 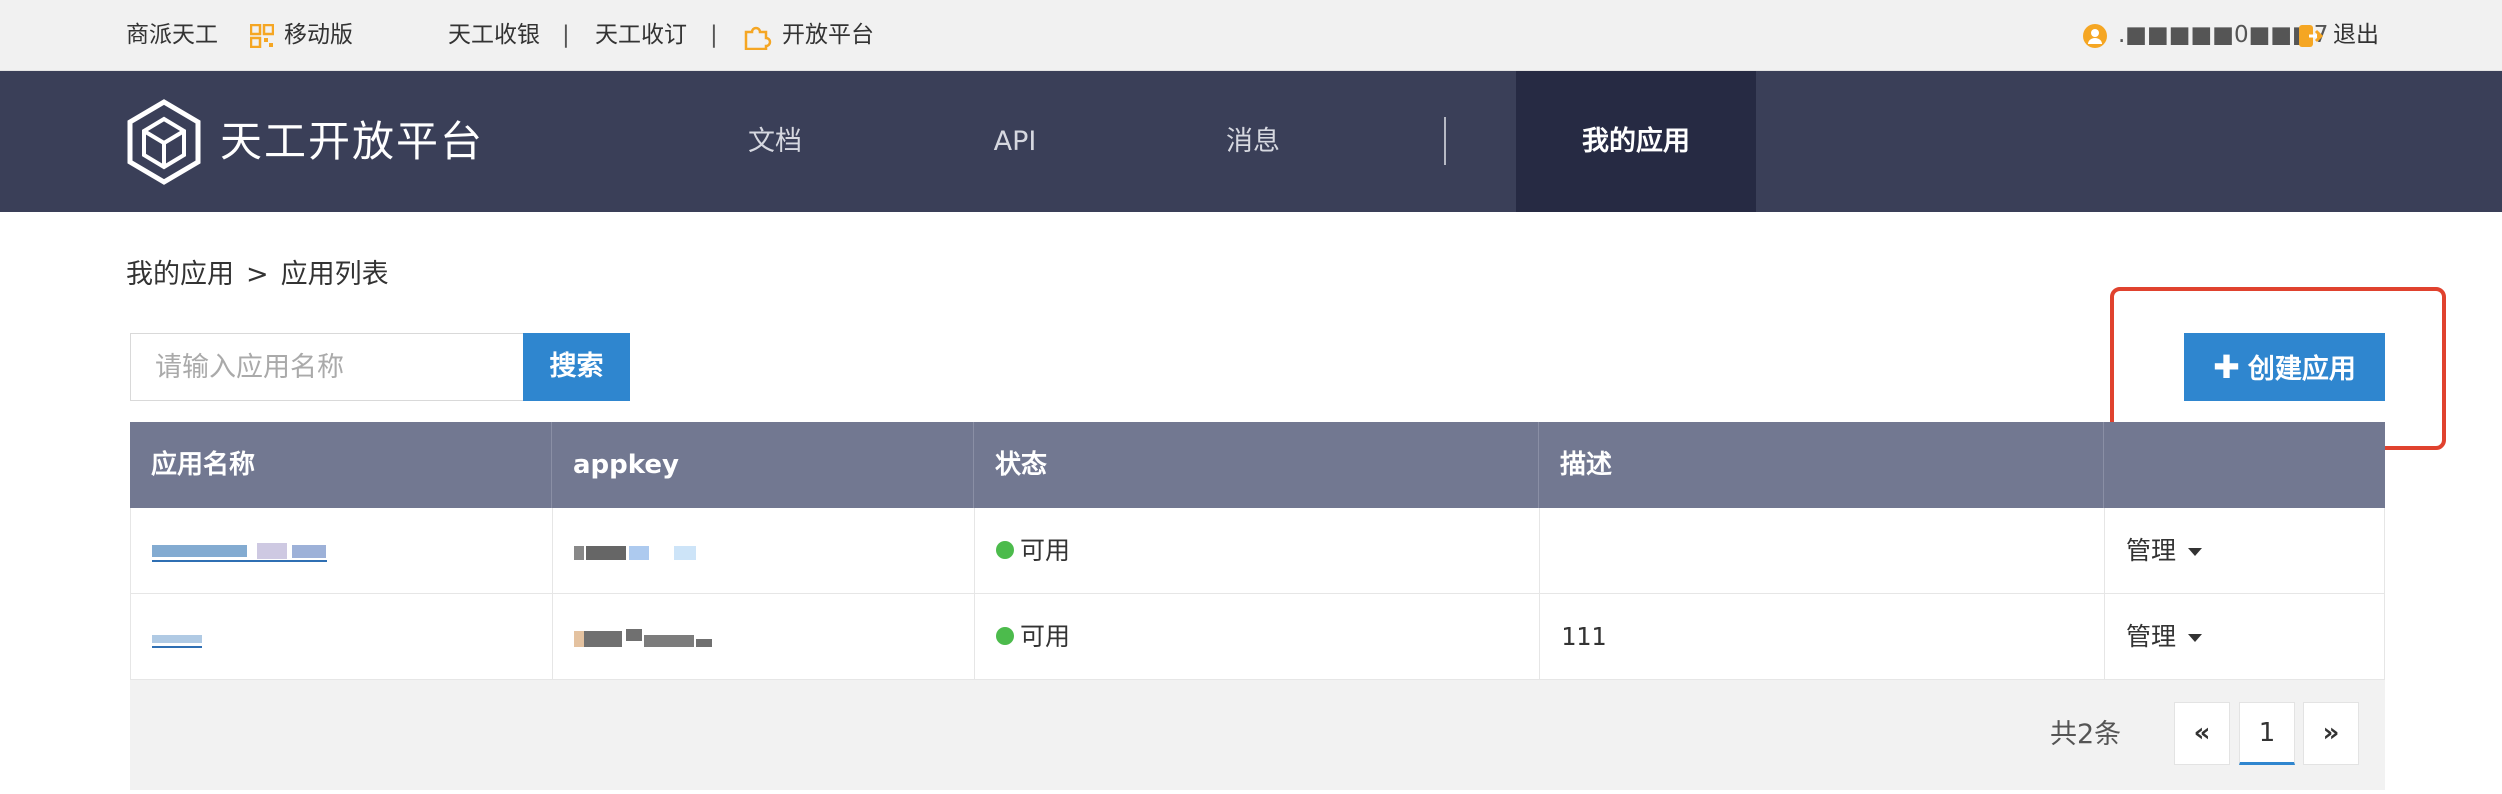 I want to click on tiangong-order-link: 天工收订, so click(x=641, y=35).